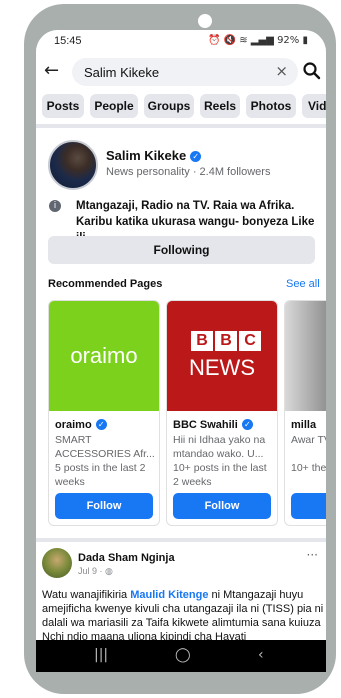 The width and height of the screenshot is (341, 698). I want to click on page-activity: 5 posts in the last 2 weeks, so click(100, 475).